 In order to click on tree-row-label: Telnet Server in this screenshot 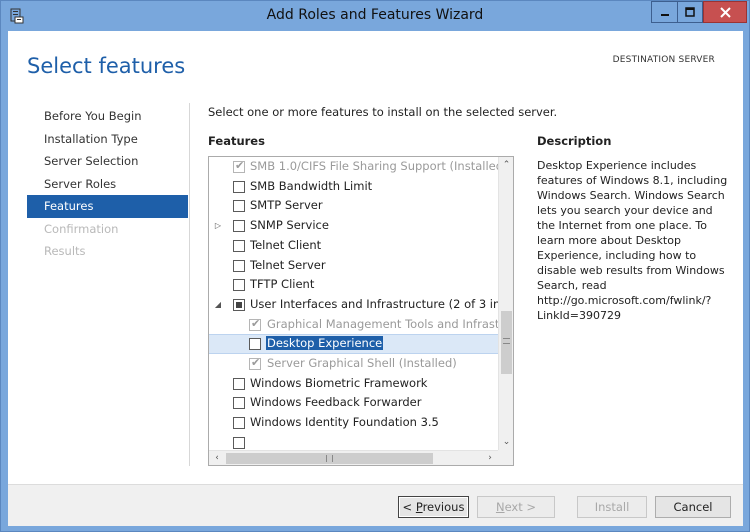, I will do `click(288, 264)`.